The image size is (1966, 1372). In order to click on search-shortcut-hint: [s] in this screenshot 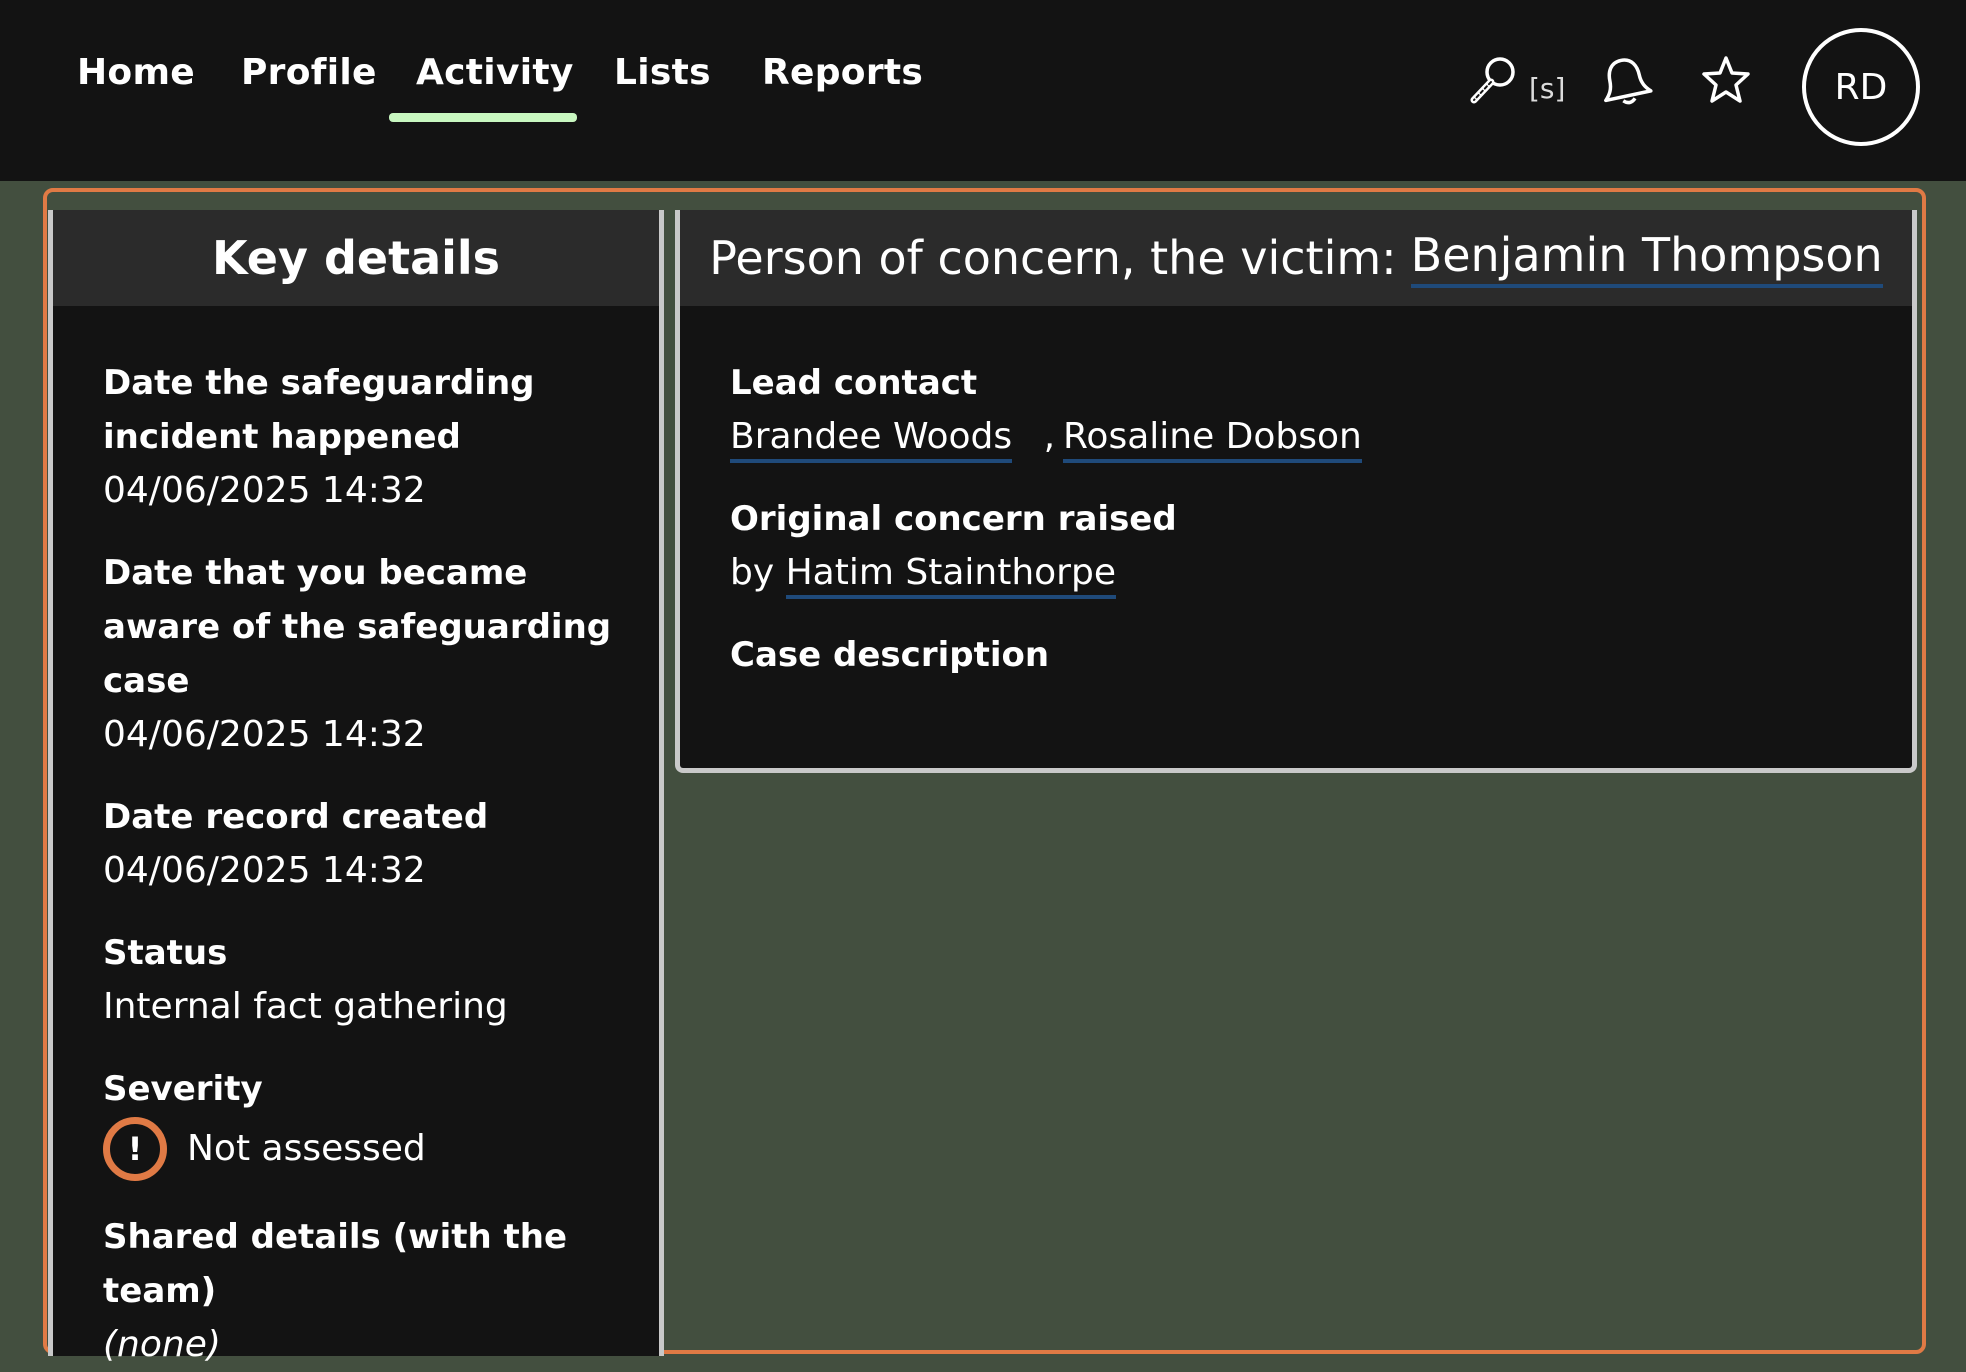, I will do `click(1547, 88)`.